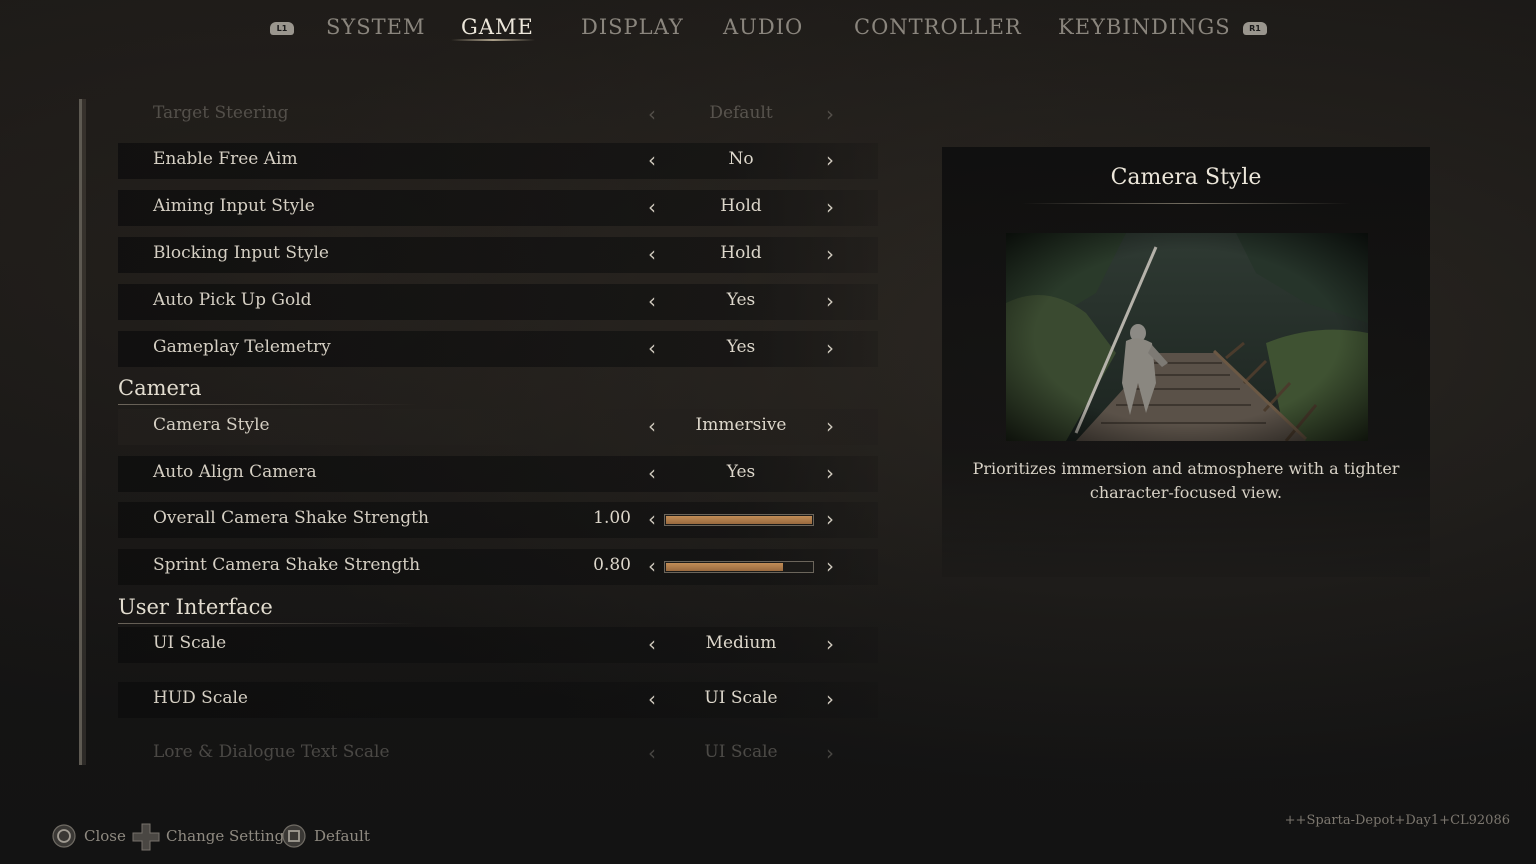 The image size is (1536, 864). I want to click on setting-value: Default, so click(741, 113).